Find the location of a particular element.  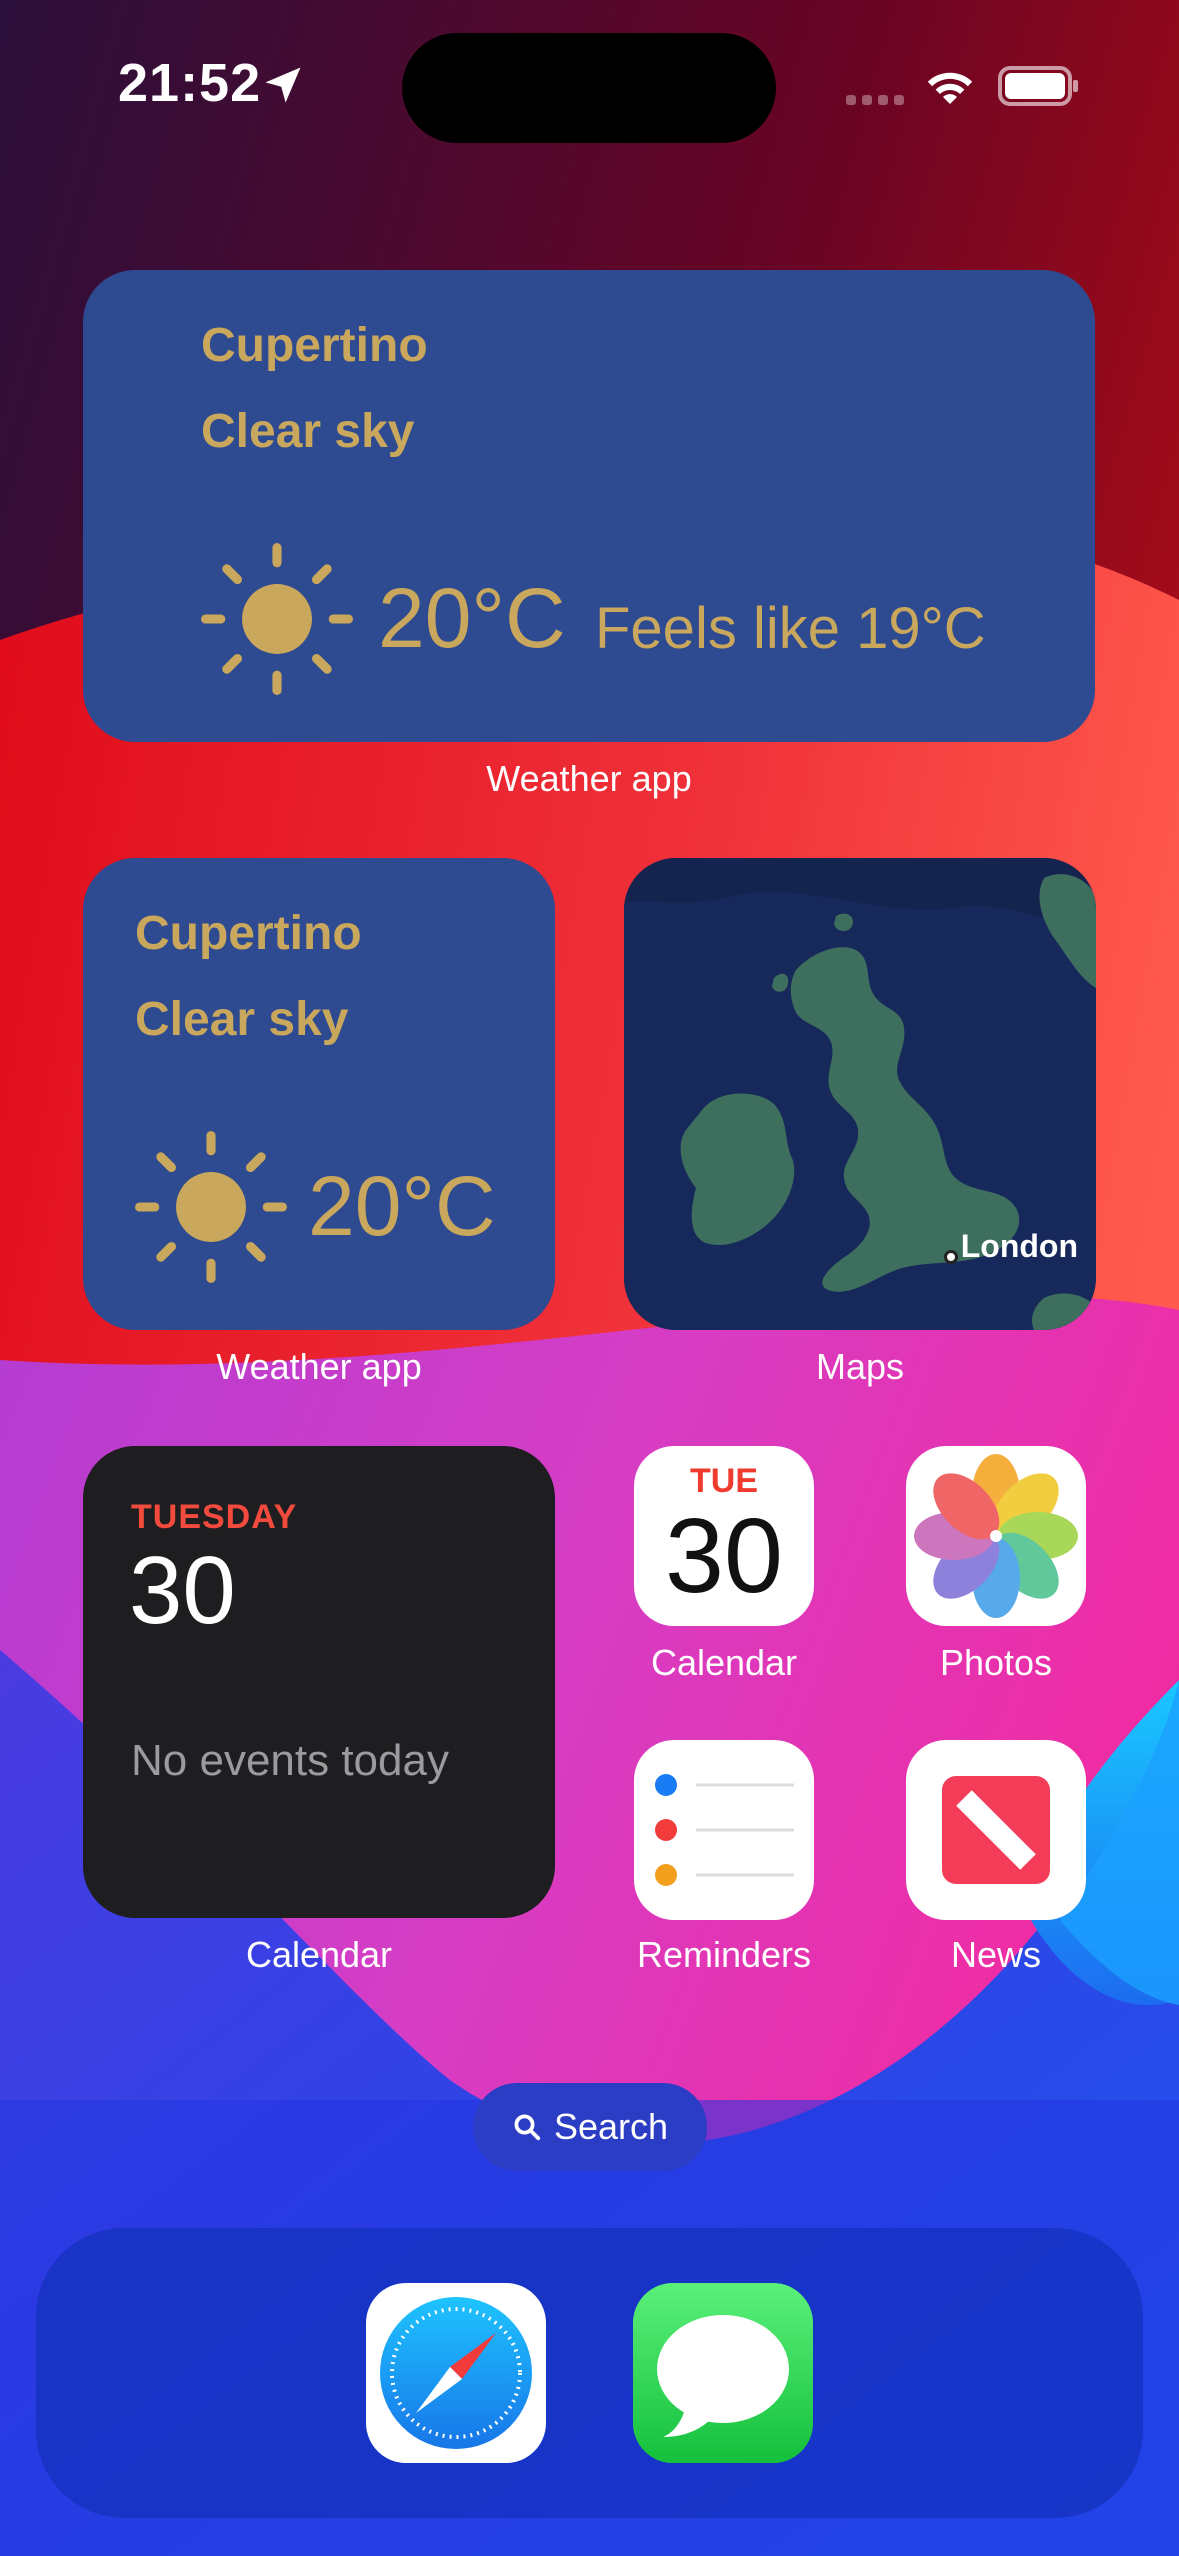

search-button: Search is located at coordinates (590, 2127).